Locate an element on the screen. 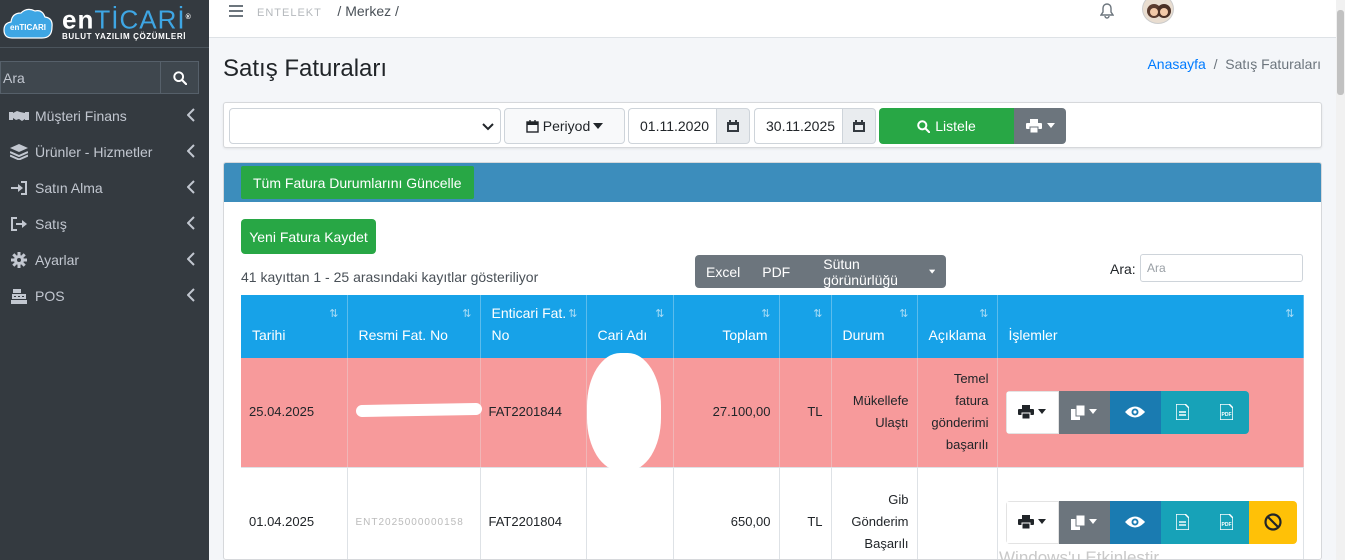 This screenshot has height=560, width=1345. column-visibility-label: Sütun görünürlüğü is located at coordinates (860, 271).